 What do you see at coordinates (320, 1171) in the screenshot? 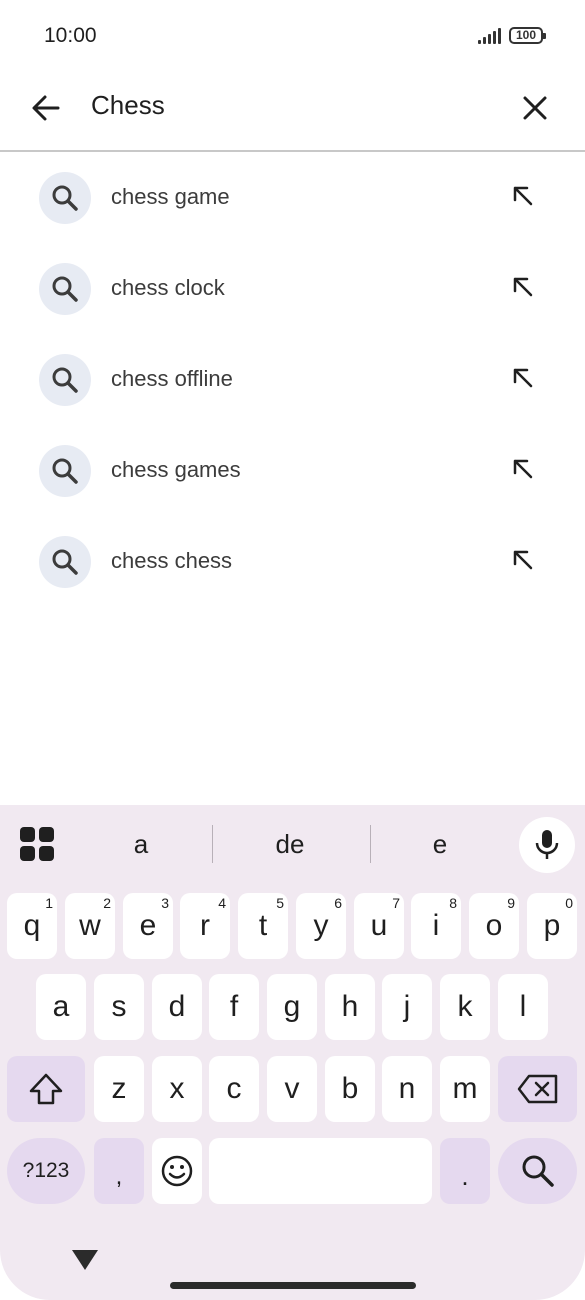
I see `space-bar` at bounding box center [320, 1171].